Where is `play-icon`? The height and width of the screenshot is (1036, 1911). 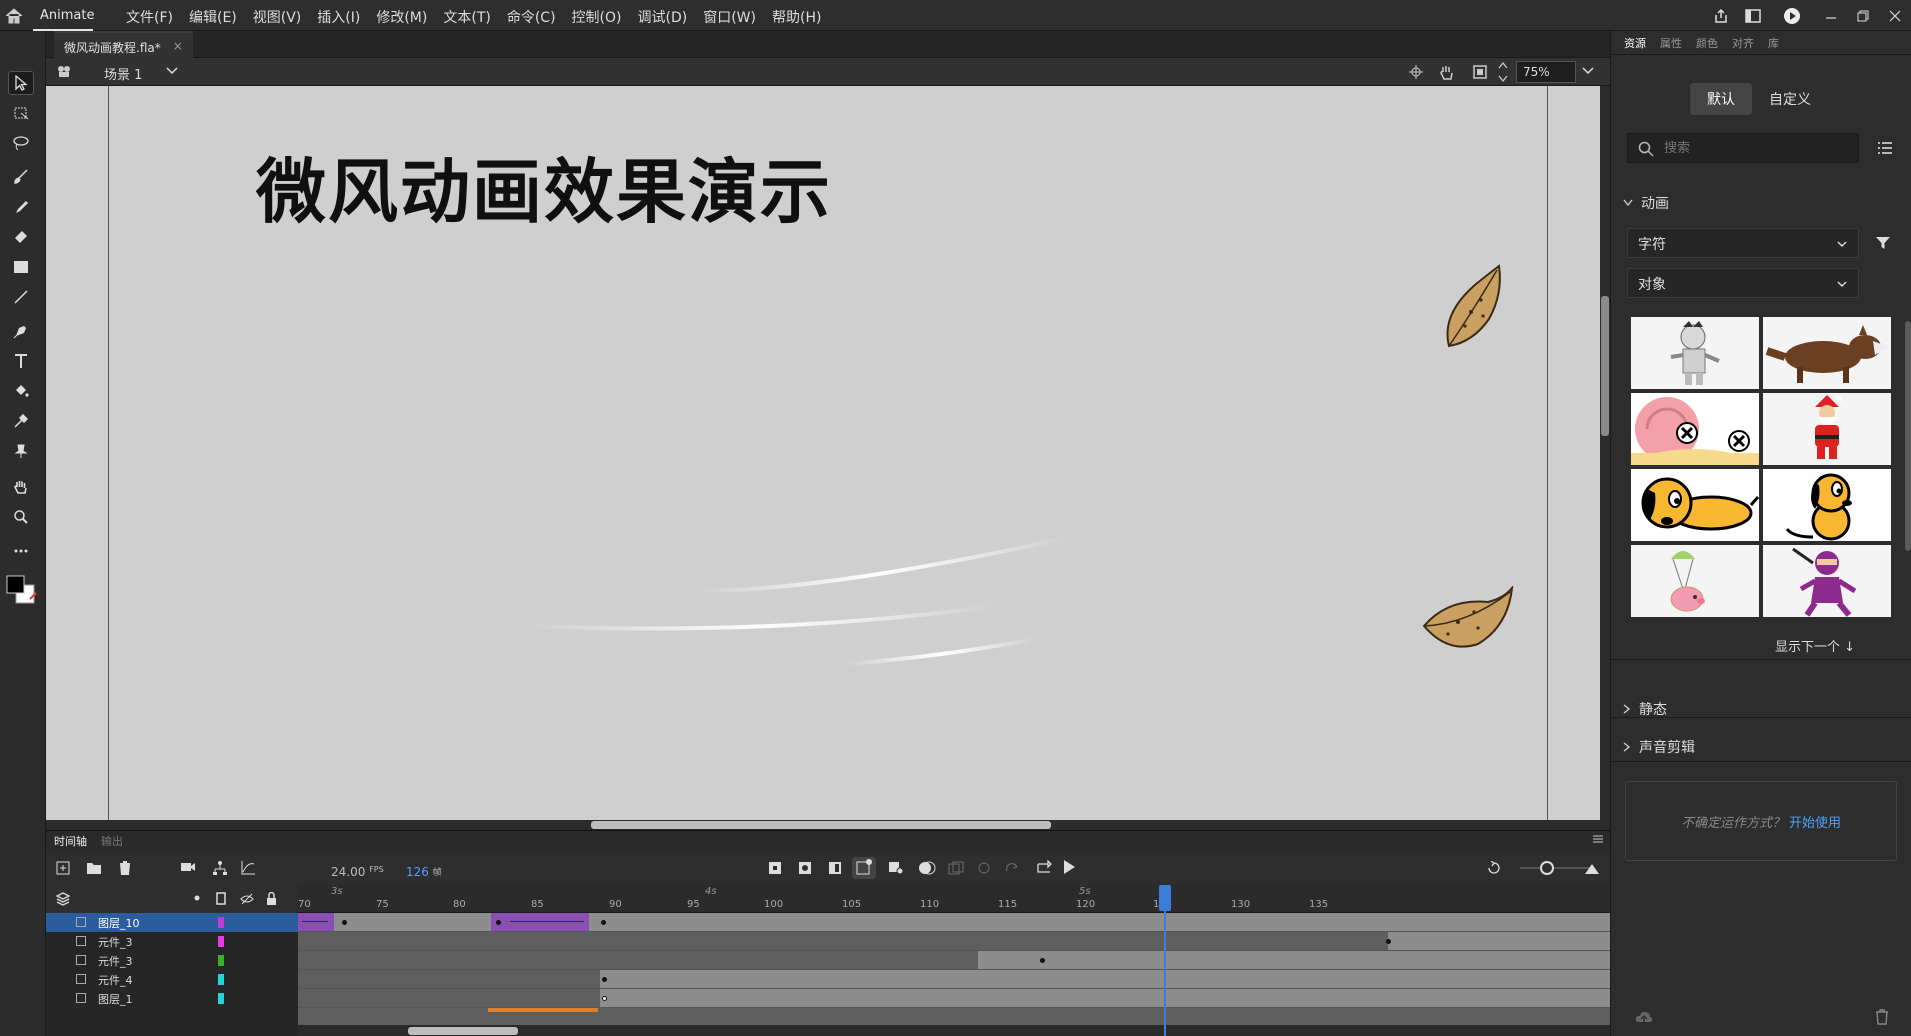 play-icon is located at coordinates (1069, 867).